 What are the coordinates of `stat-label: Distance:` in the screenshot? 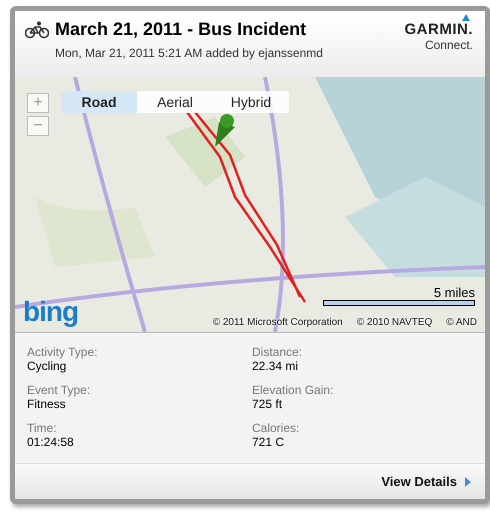 It's located at (278, 352).